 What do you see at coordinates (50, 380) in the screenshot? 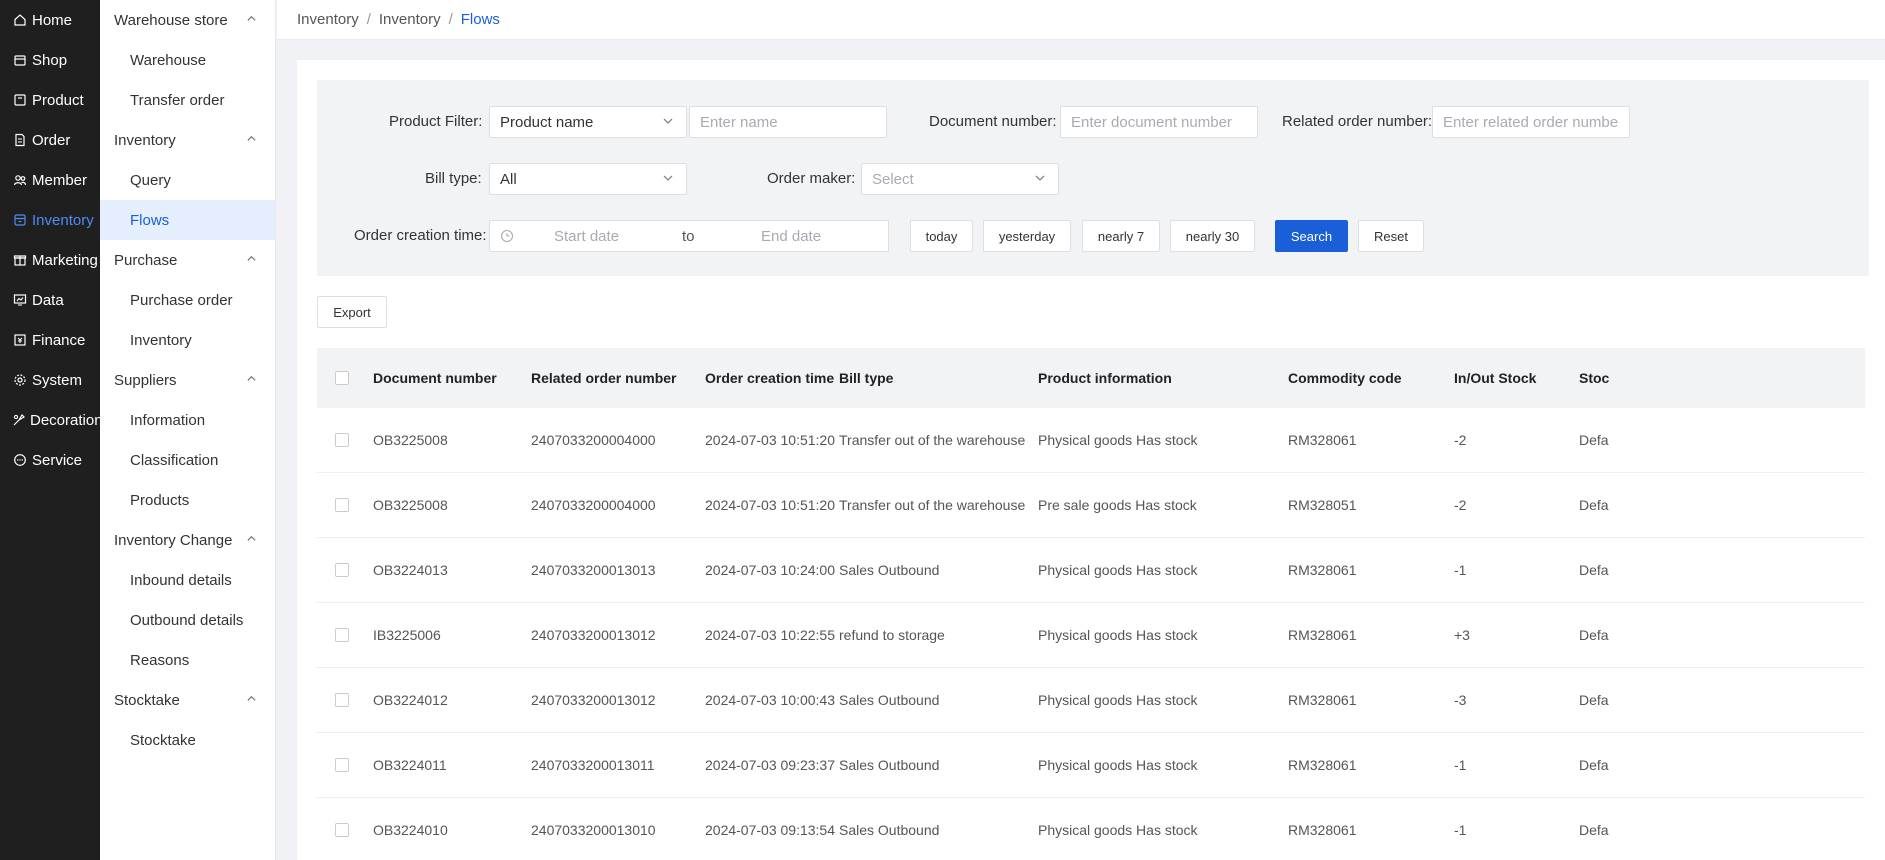
I see `primary-nav-item-system: System` at bounding box center [50, 380].